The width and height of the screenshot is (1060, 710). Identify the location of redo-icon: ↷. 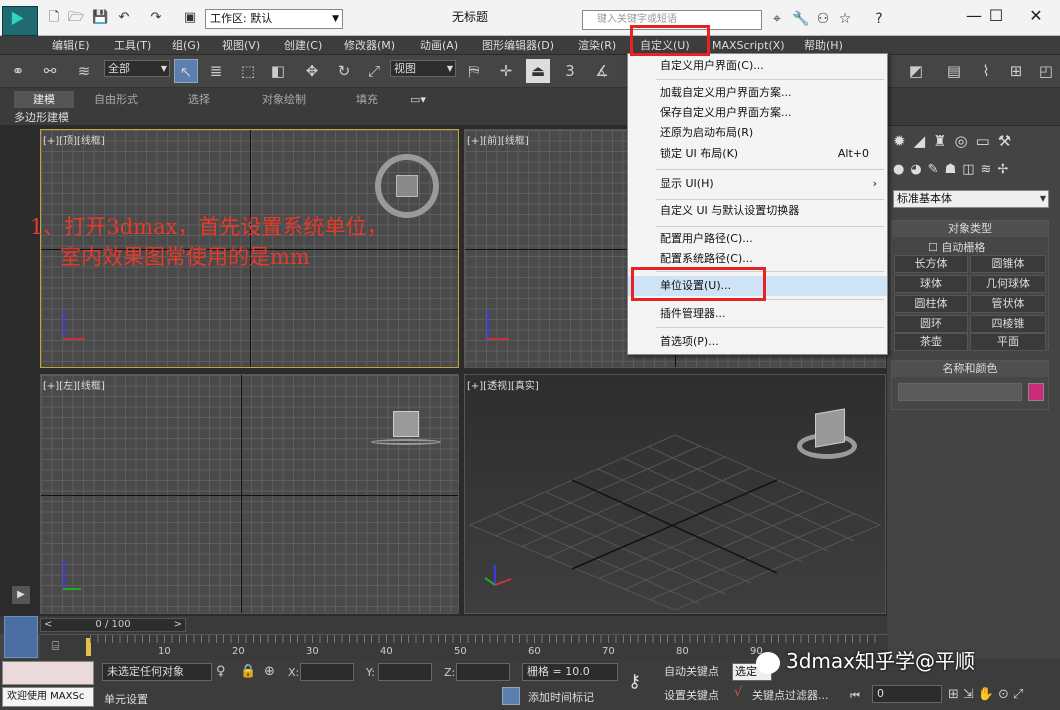
(156, 18).